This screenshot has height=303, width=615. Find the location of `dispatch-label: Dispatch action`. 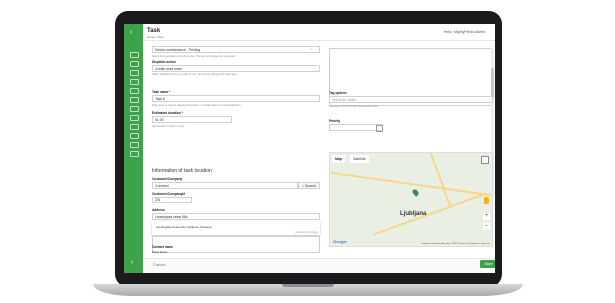

dispatch-label: Dispatch action is located at coordinates (164, 62).